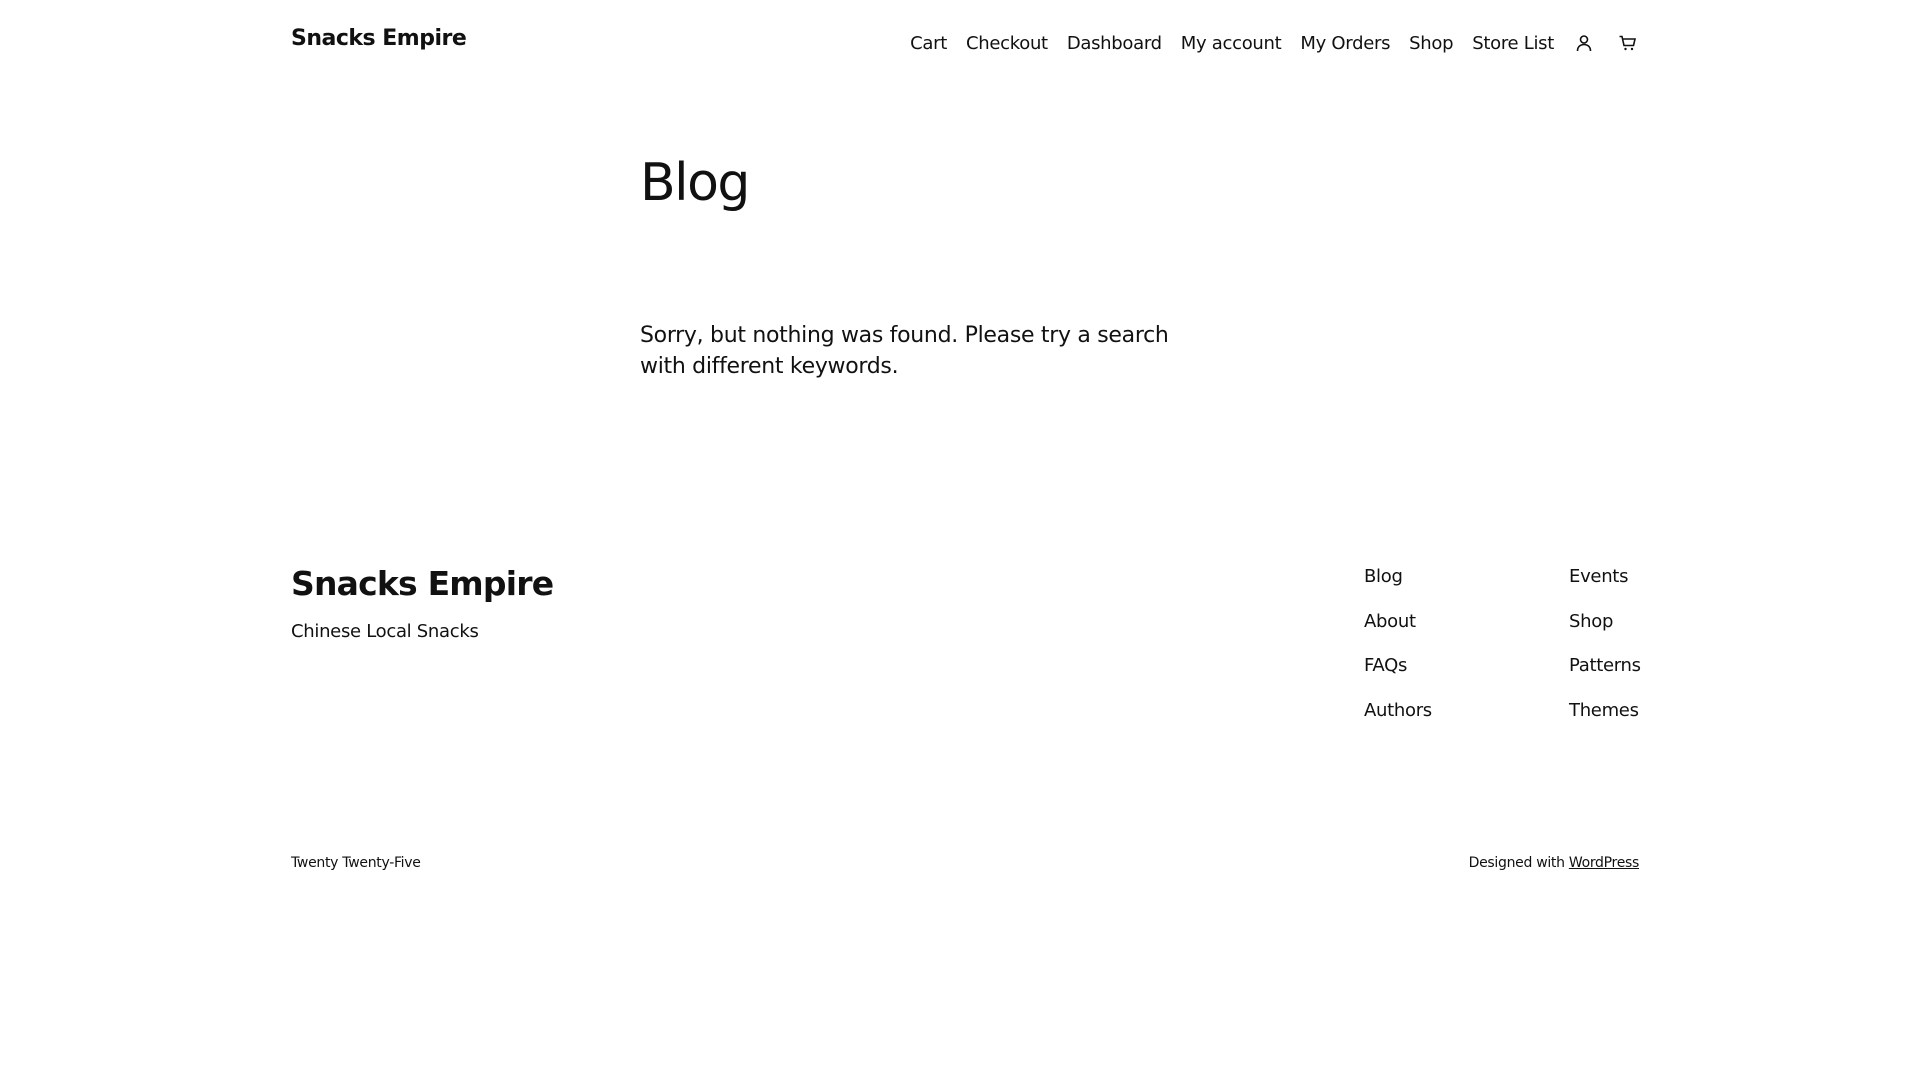  Describe the element at coordinates (379, 38) in the screenshot. I see `site-title-link: Snacks Empire` at that location.